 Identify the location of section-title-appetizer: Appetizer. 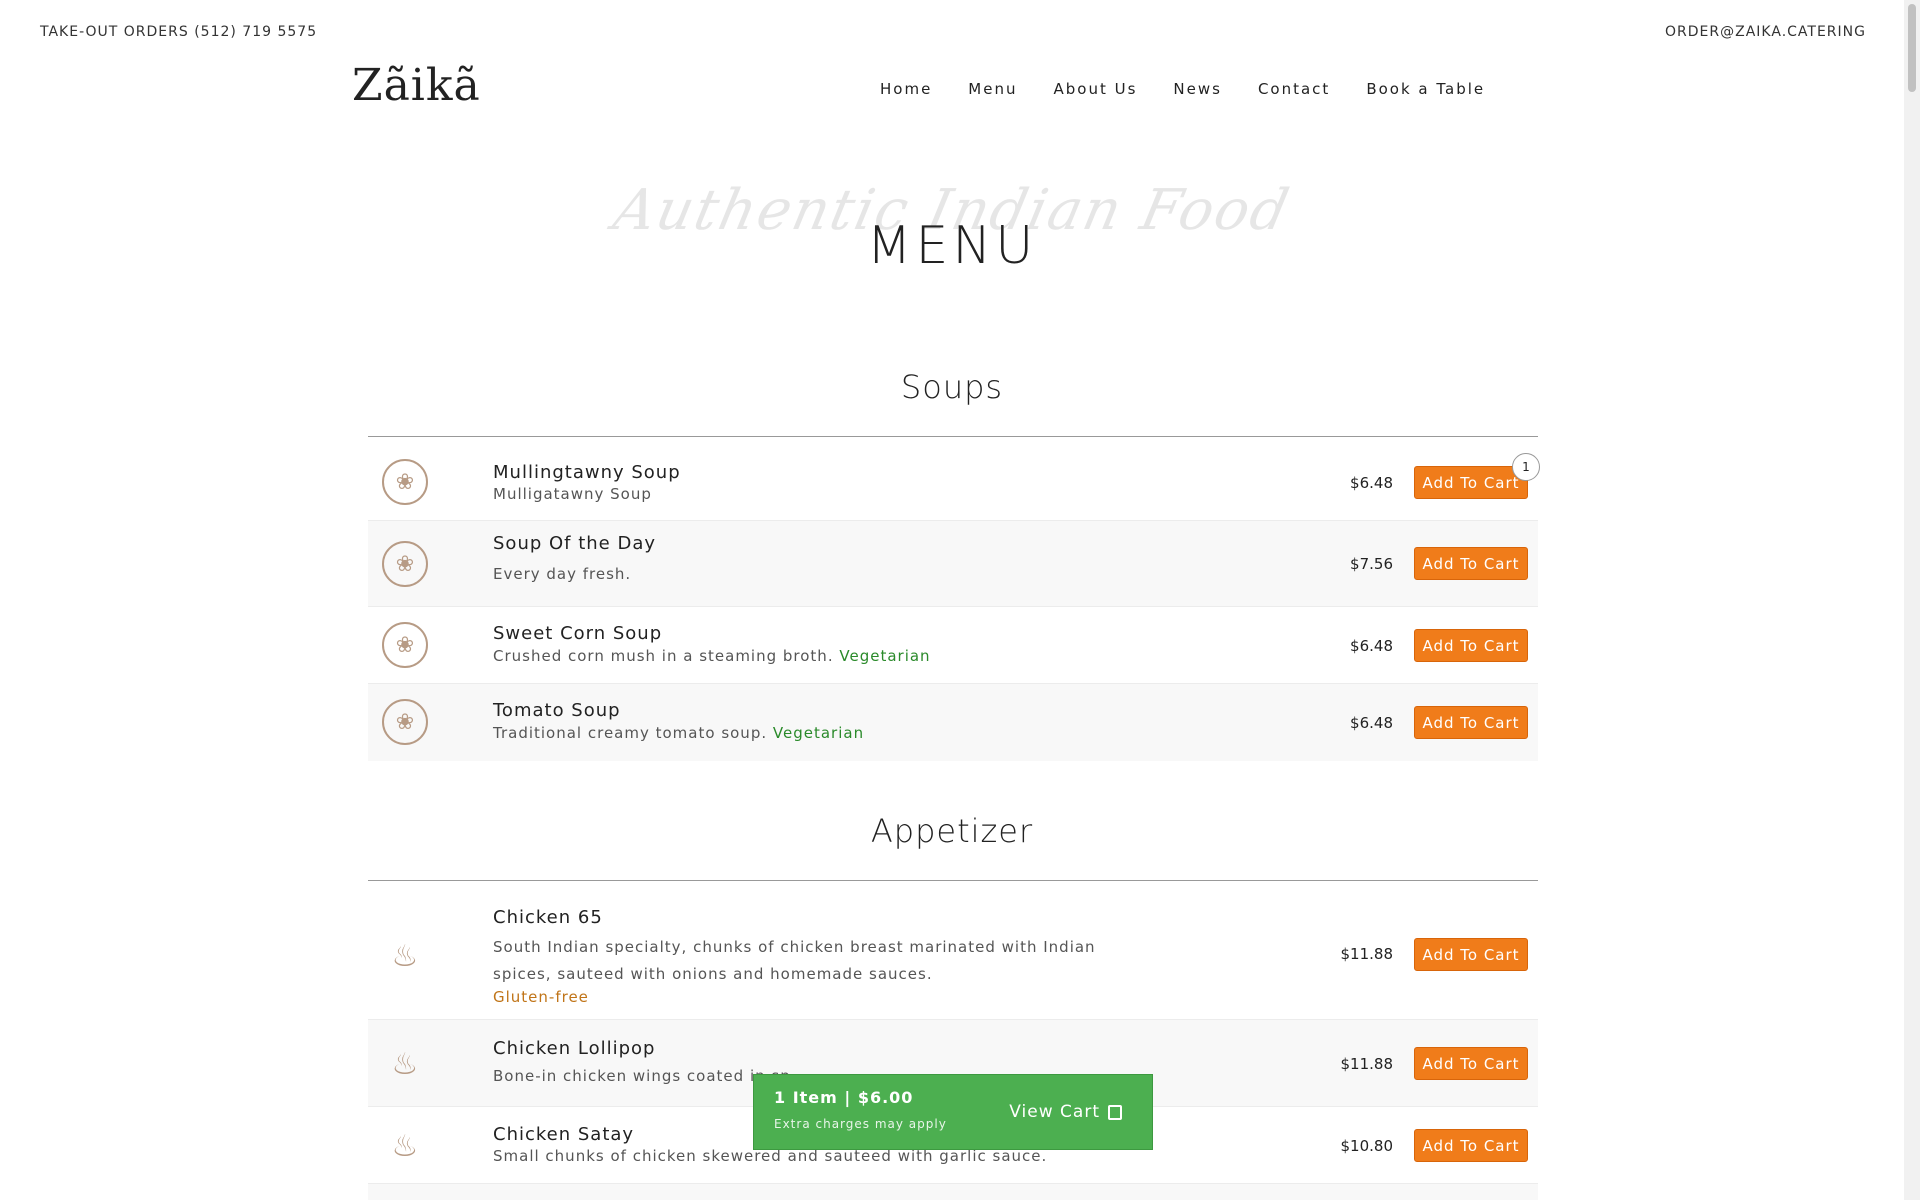
(952, 831).